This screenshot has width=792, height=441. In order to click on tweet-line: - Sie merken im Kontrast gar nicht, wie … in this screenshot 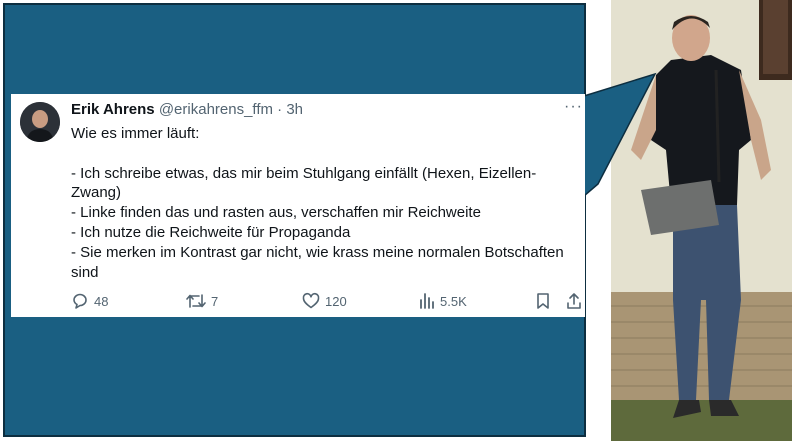, I will do `click(317, 252)`.